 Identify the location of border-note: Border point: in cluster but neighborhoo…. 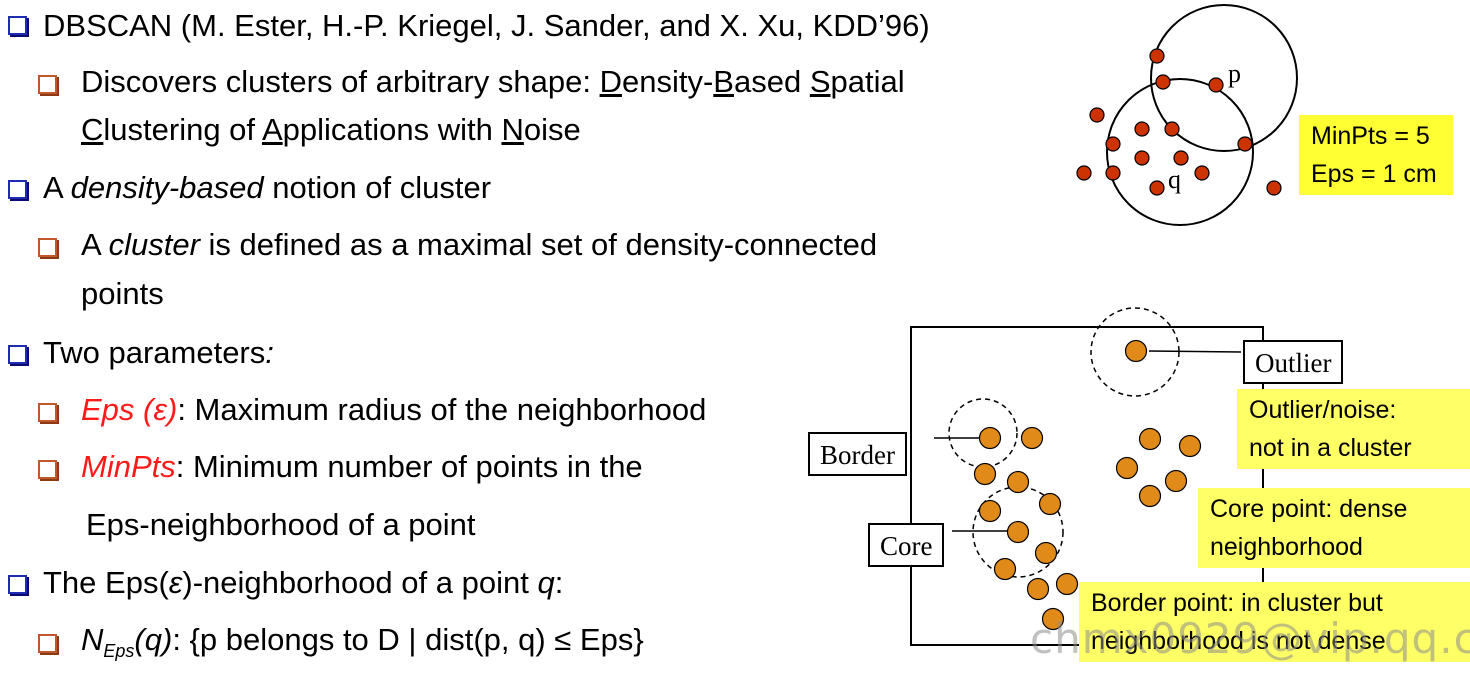
(1274, 622).